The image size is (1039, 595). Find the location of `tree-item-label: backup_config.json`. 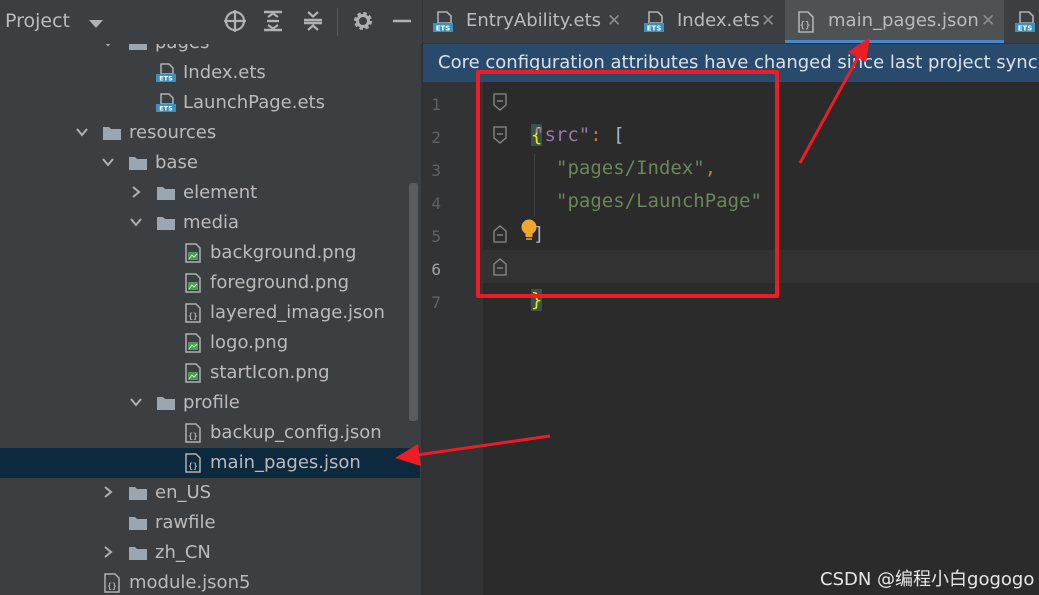

tree-item-label: backup_config.json is located at coordinates (296, 432).